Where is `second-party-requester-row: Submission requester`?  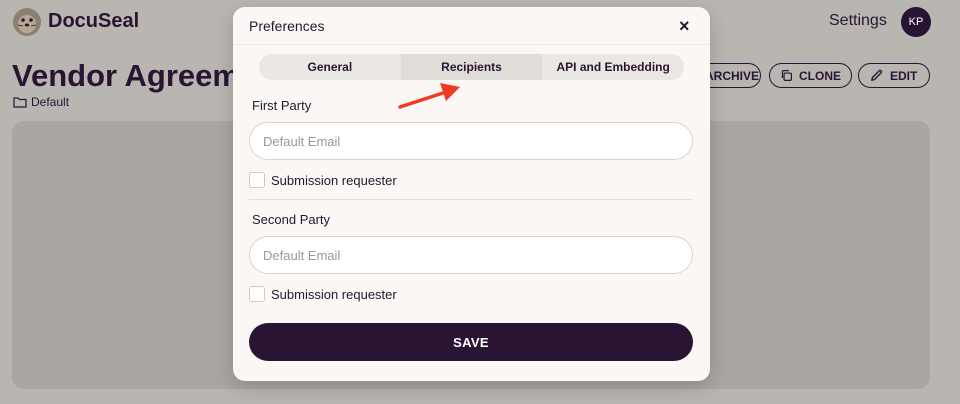 second-party-requester-row: Submission requester is located at coordinates (323, 294).